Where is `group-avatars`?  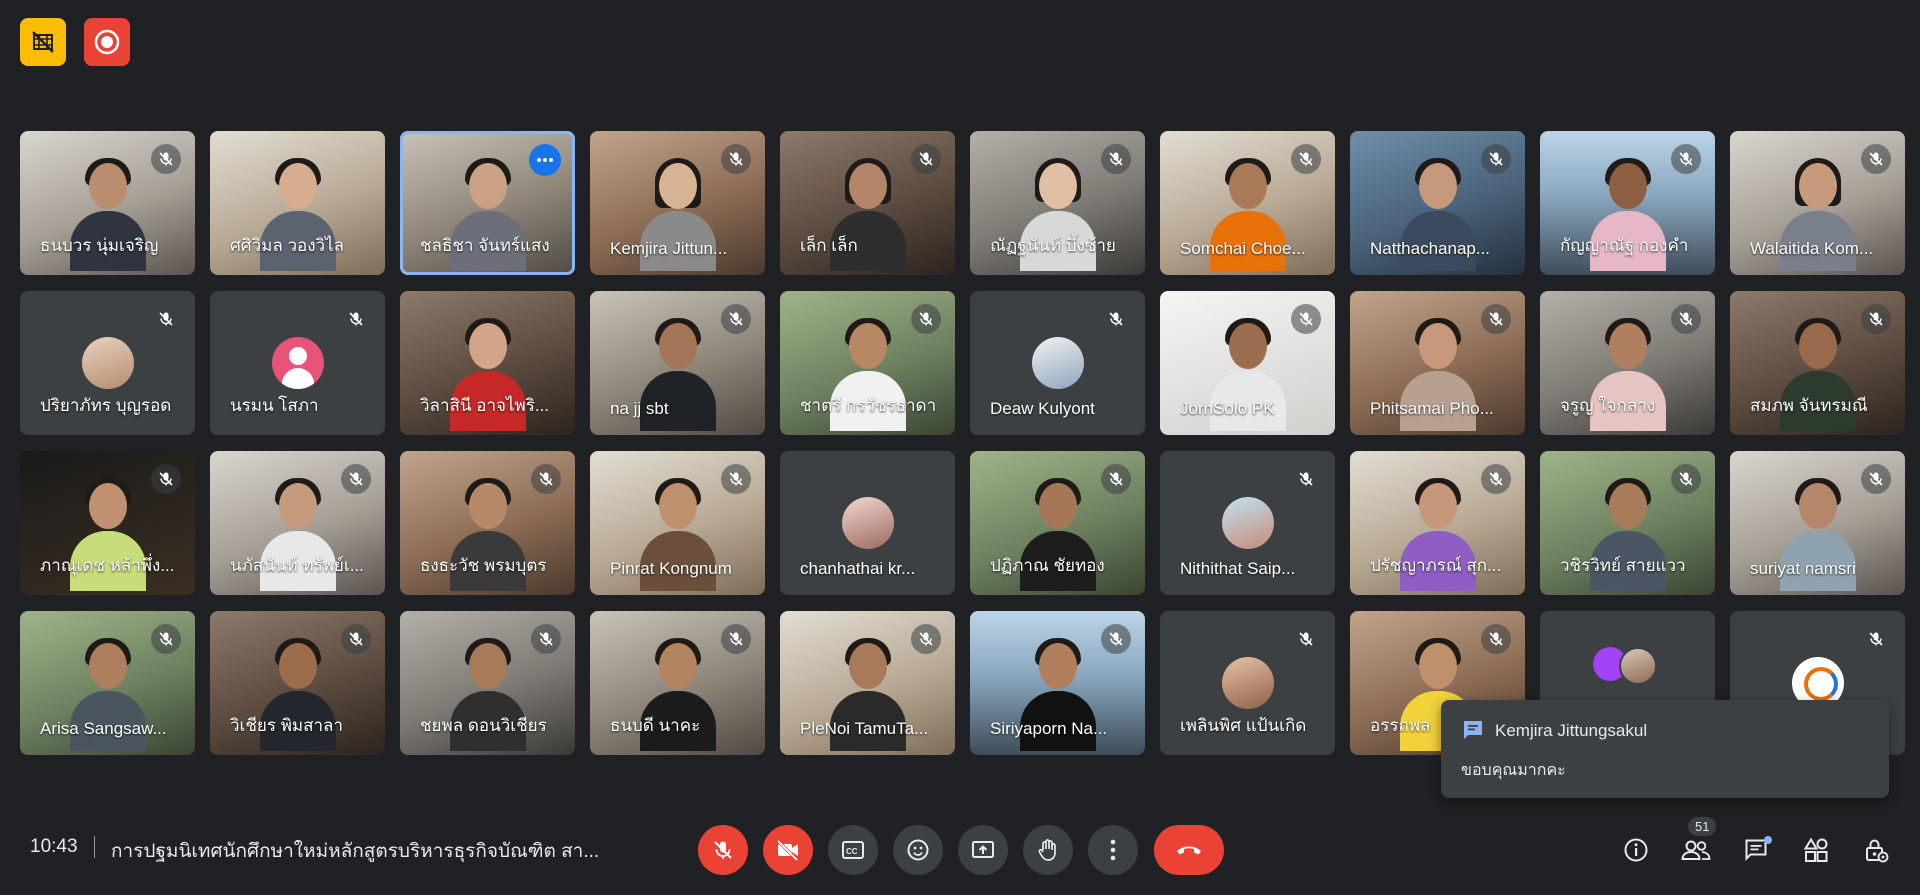
group-avatars is located at coordinates (1627, 667).